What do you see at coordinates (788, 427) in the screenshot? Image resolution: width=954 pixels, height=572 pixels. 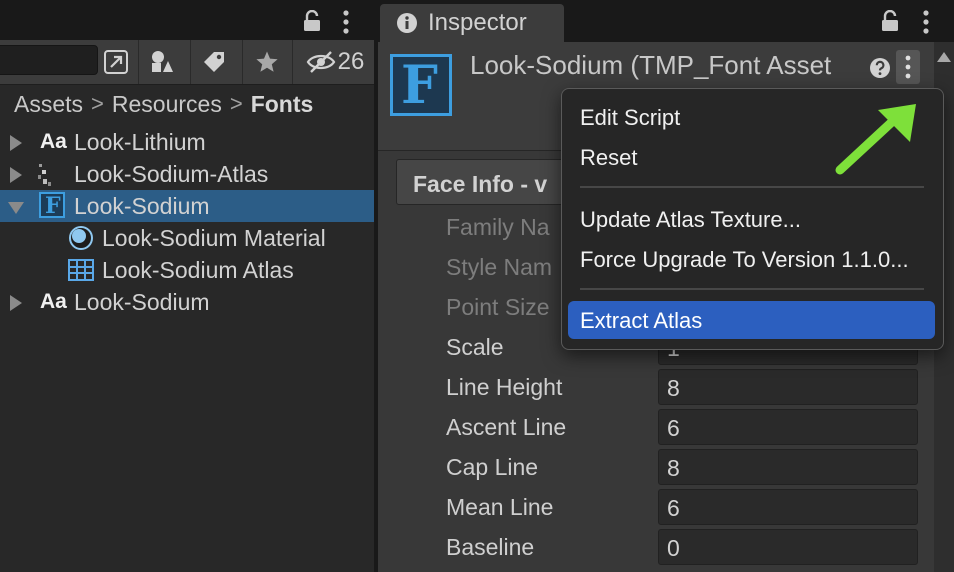 I see `ascent-line-field: 6` at bounding box center [788, 427].